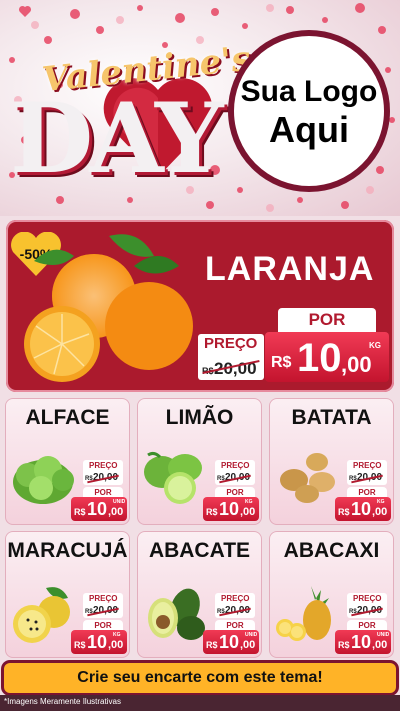 The width and height of the screenshot is (400, 711). I want to click on lettuce-image, so click(43, 480).